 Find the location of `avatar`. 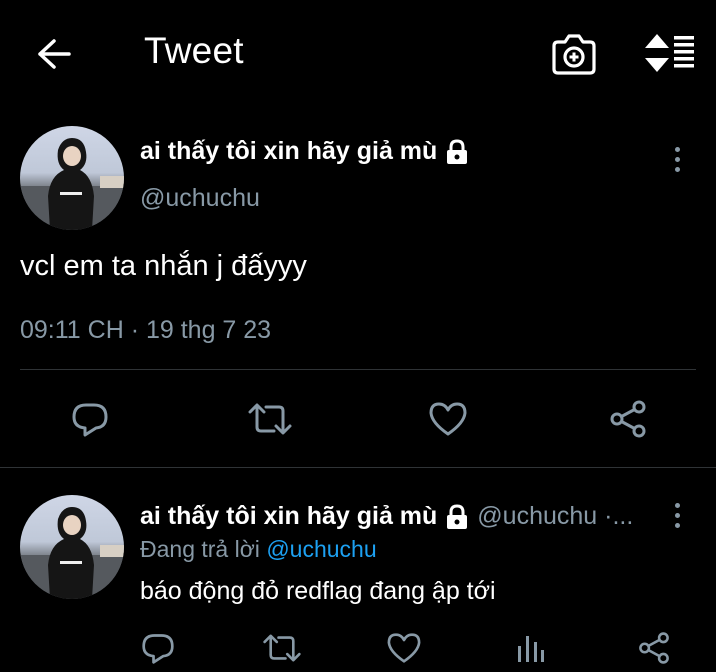

avatar is located at coordinates (72, 178).